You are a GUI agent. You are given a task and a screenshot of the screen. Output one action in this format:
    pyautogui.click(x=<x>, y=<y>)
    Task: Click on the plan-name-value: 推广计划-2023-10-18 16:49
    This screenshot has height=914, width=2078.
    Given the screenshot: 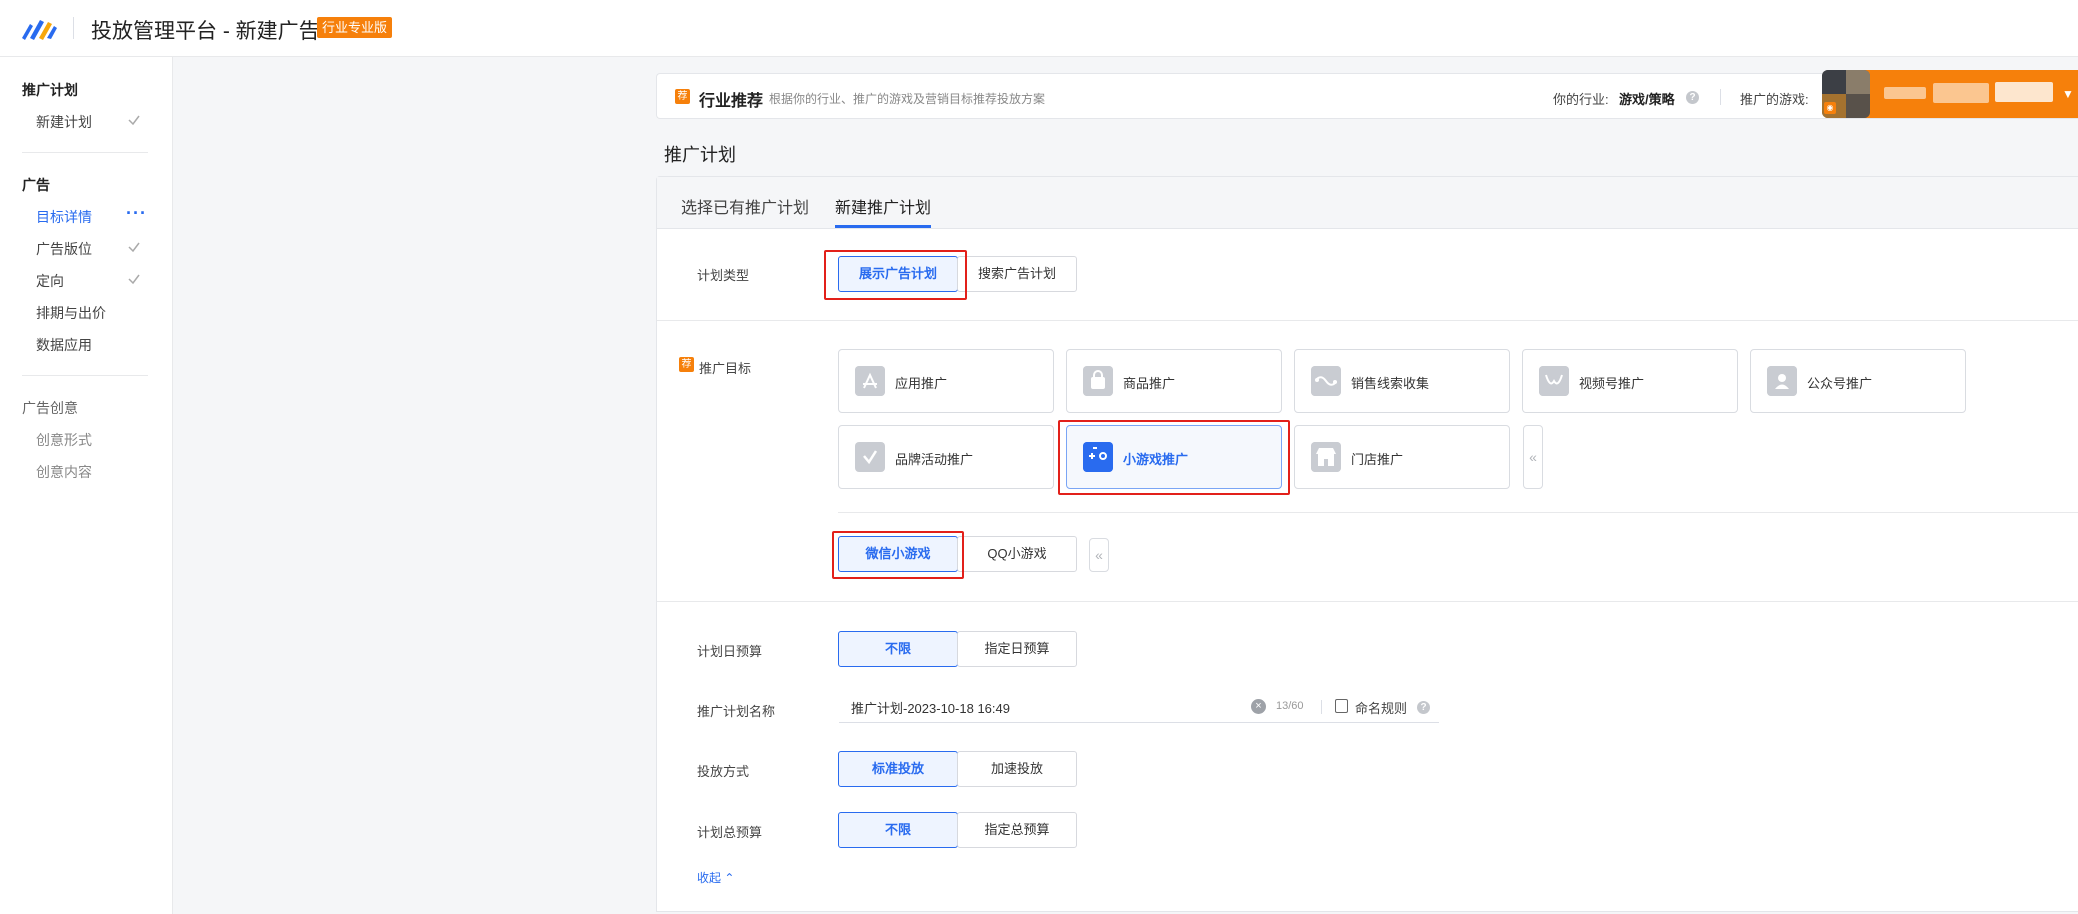 What is the action you would take?
    pyautogui.click(x=930, y=708)
    